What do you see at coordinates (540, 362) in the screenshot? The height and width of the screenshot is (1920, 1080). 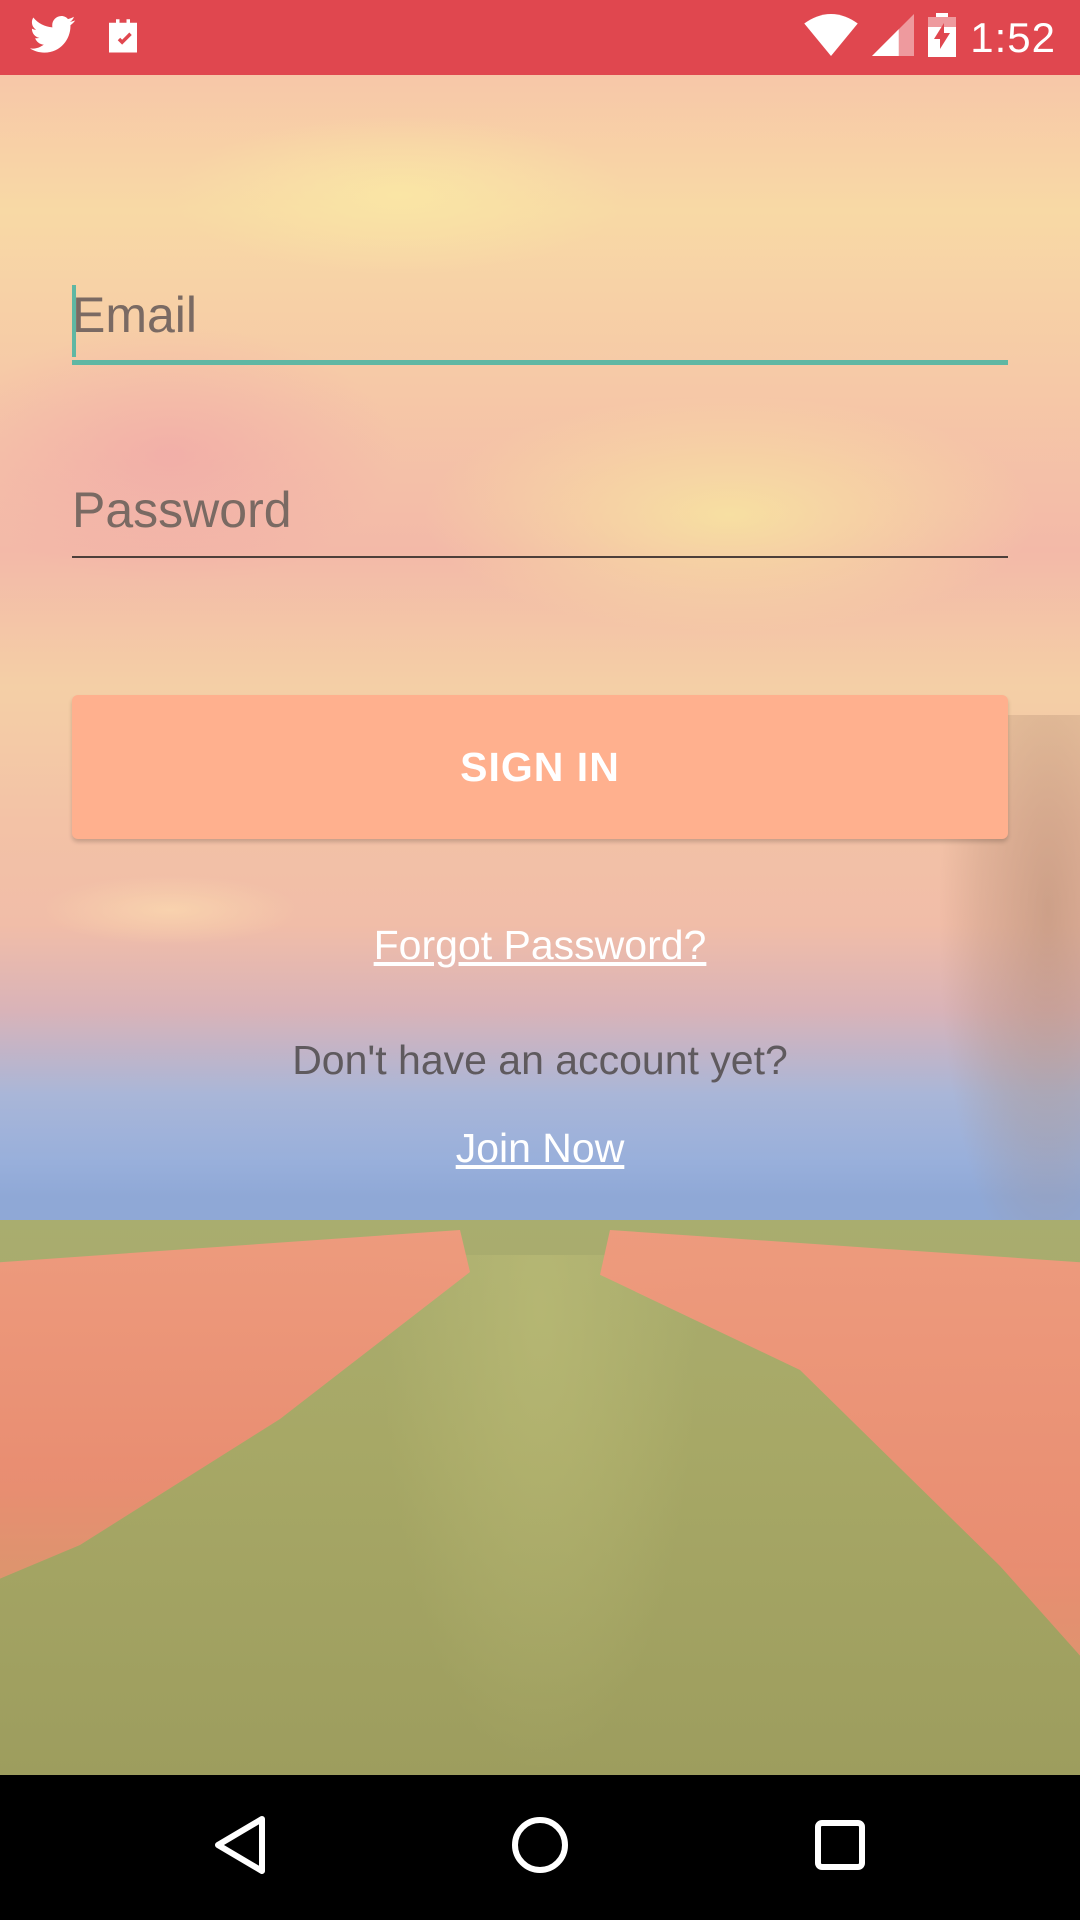 I see `email-underline` at bounding box center [540, 362].